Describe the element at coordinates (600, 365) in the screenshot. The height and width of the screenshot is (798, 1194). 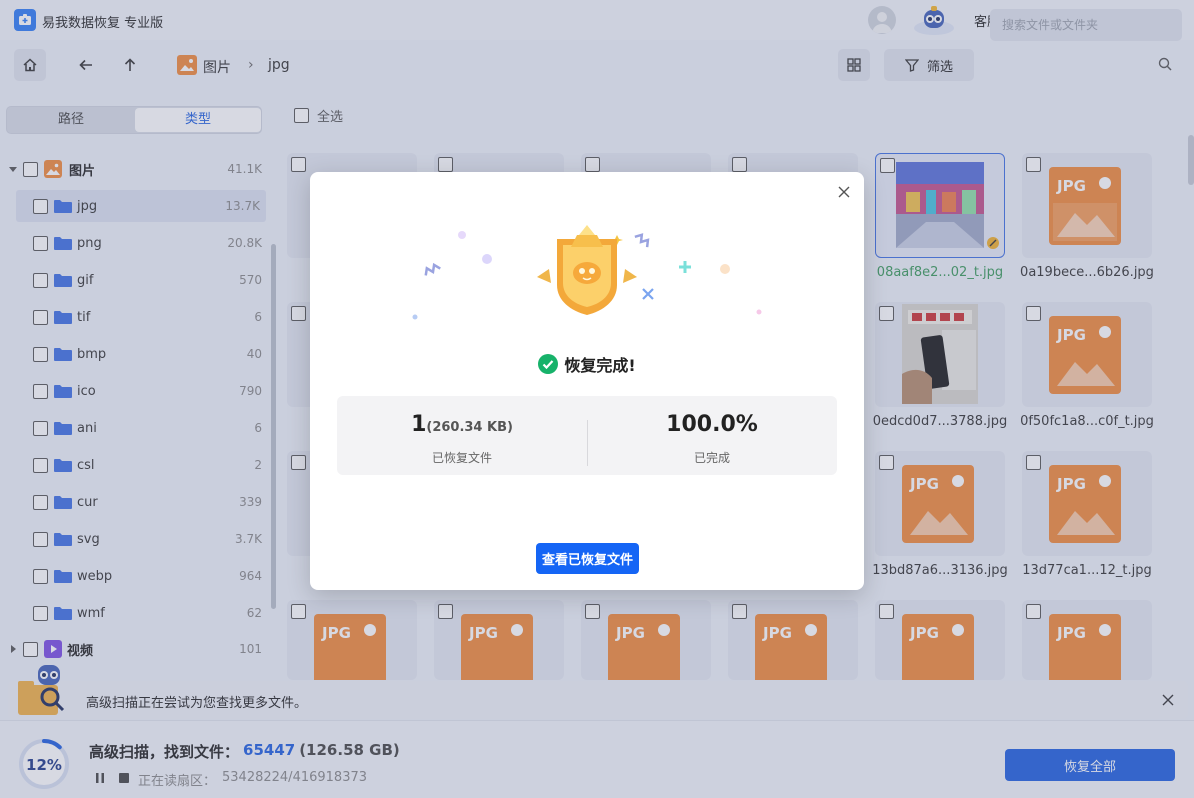
I see `dialog-title-text: 恢复完成!` at that location.